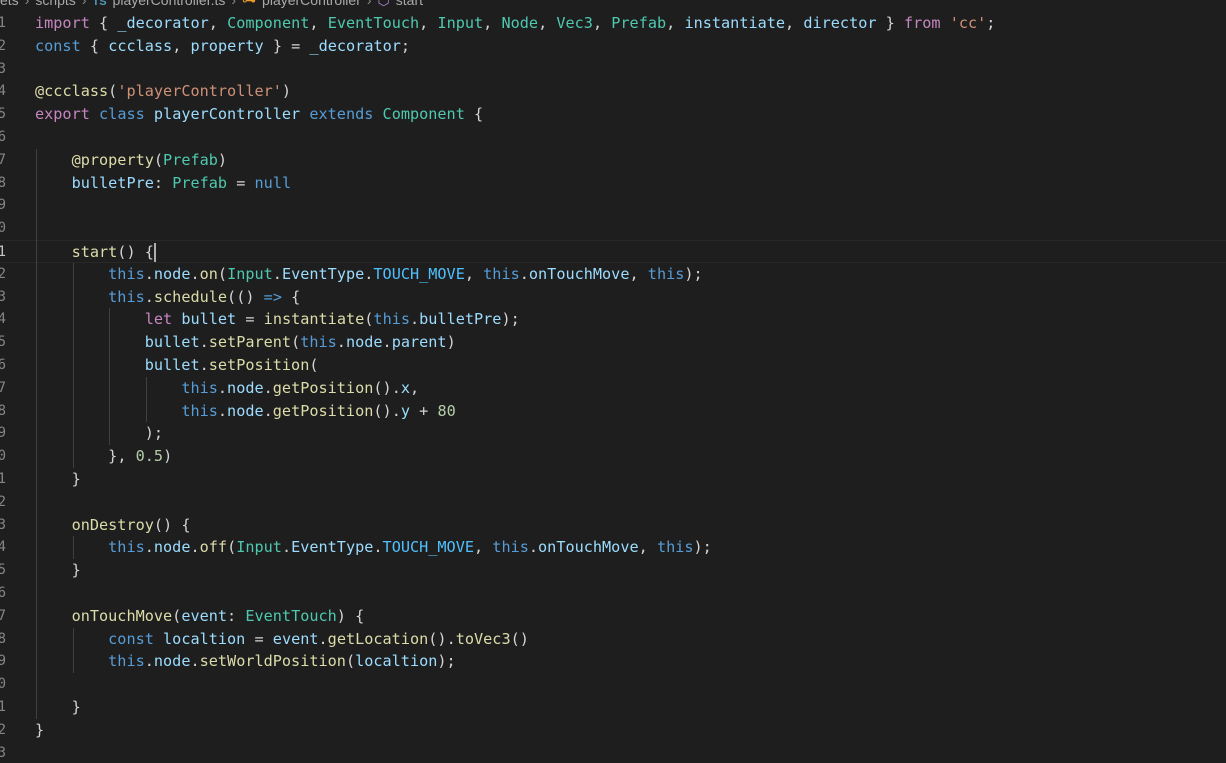 This screenshot has height=763, width=1226. Describe the element at coordinates (613, 502) in the screenshot. I see `code-line: 2` at that location.